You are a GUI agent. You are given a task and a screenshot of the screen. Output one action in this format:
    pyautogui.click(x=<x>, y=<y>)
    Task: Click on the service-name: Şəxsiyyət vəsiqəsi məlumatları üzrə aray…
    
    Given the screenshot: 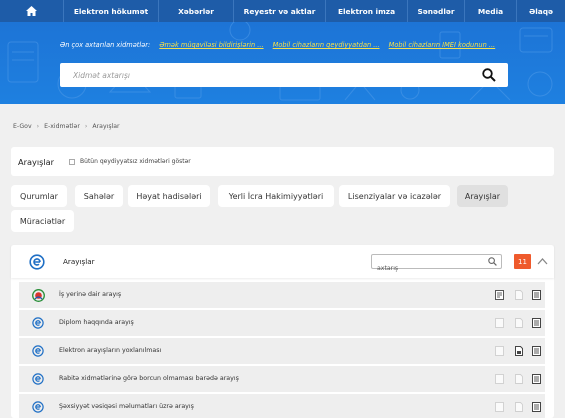 What is the action you would take?
    pyautogui.click(x=126, y=406)
    